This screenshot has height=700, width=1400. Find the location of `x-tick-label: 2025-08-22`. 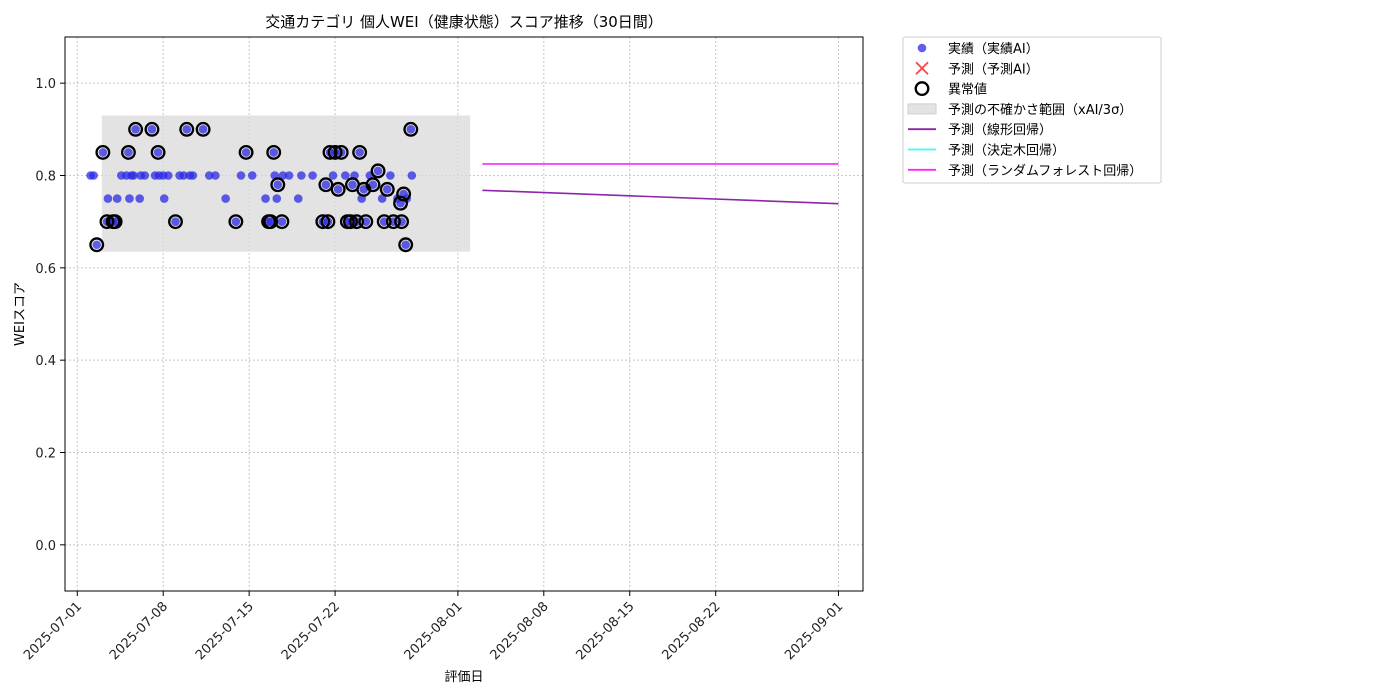

x-tick-label: 2025-08-22 is located at coordinates (691, 631).